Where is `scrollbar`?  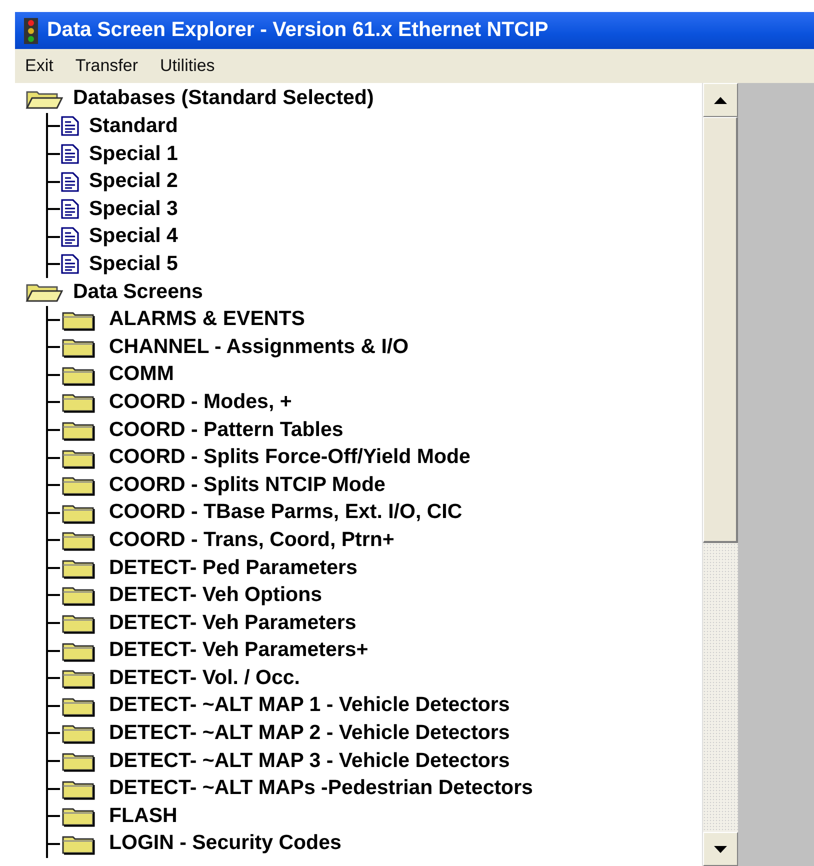 scrollbar is located at coordinates (720, 474).